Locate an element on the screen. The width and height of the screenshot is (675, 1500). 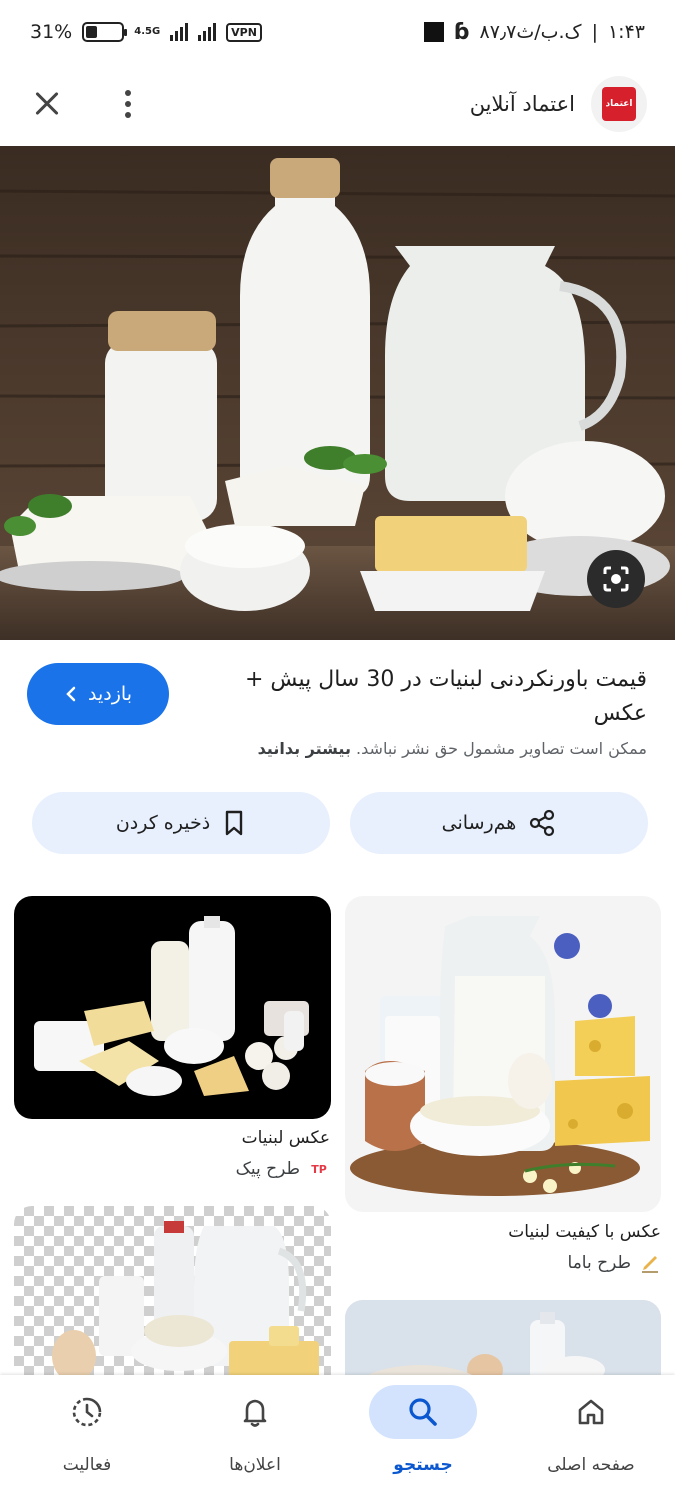
nav-search: جستجو is located at coordinates (423, 1437).